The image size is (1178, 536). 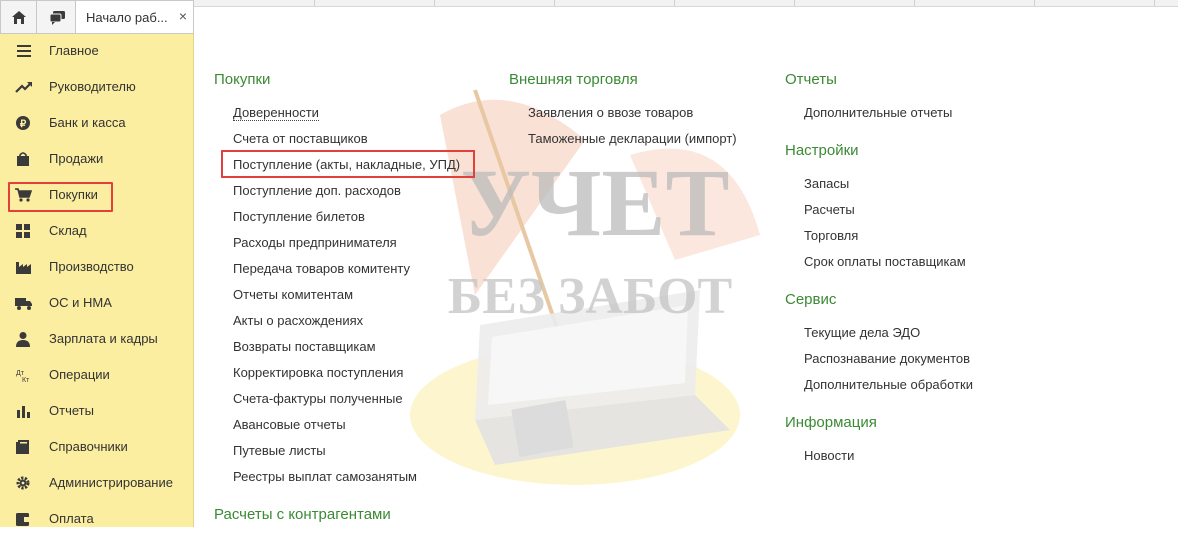 I want to click on sidebar-item-label: Оплата, so click(x=71, y=518).